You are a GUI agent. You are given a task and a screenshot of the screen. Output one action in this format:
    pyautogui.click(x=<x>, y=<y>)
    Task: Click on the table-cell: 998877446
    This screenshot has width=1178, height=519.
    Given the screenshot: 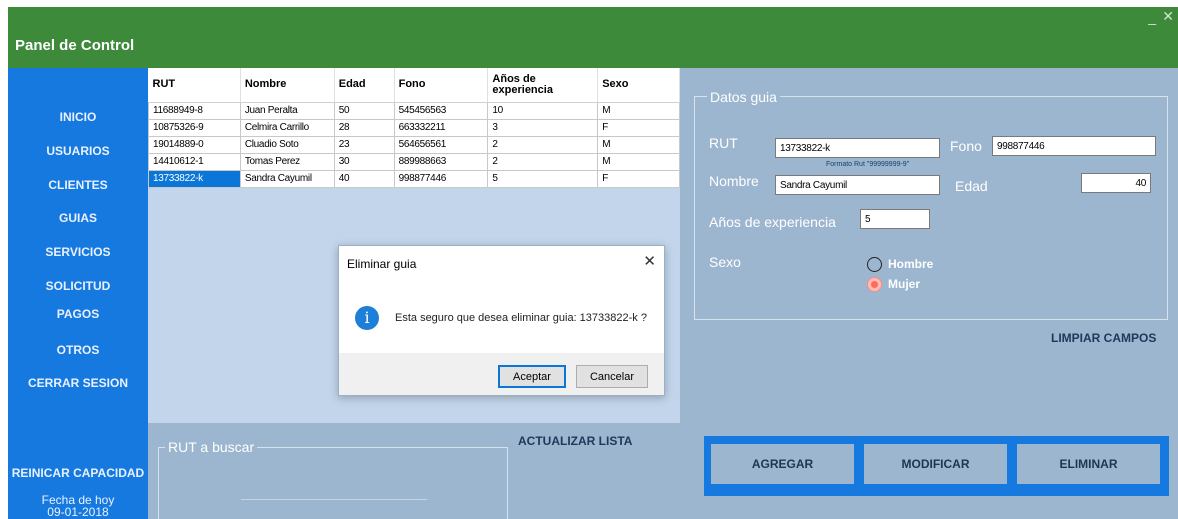 What is the action you would take?
    pyautogui.click(x=441, y=178)
    